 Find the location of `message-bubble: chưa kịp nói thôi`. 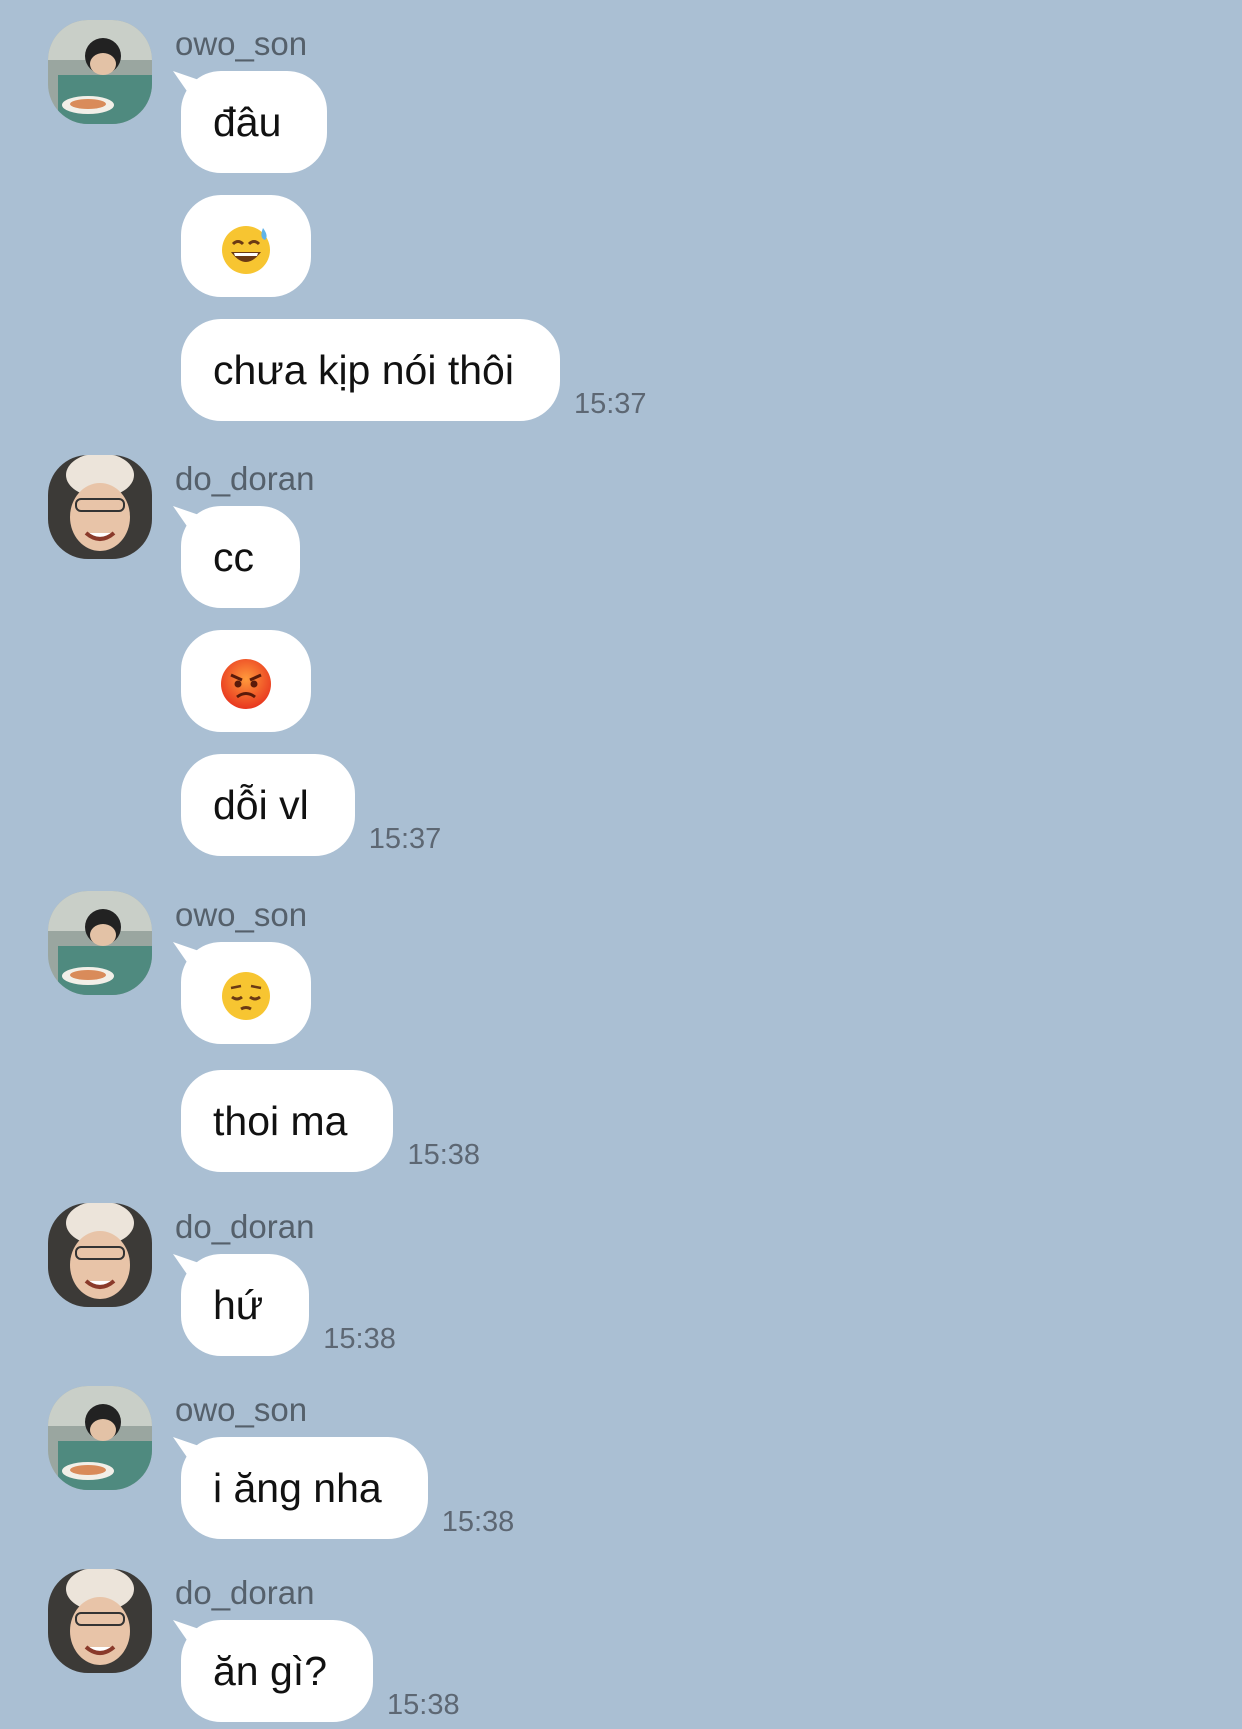

message-bubble: chưa kịp nói thôi is located at coordinates (370, 370).